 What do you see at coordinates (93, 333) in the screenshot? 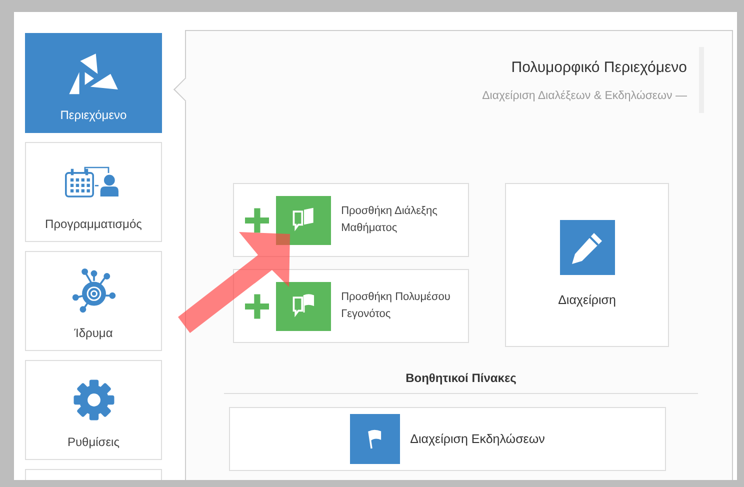
I see `sidebar-label: Ίδρυμα` at bounding box center [93, 333].